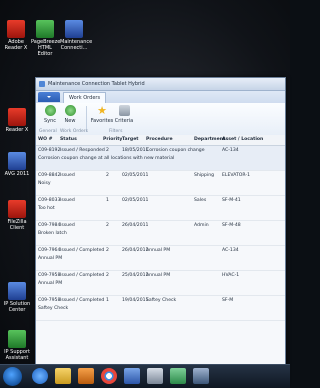  Describe the element at coordinates (155, 376) in the screenshot. I see `app2-icon` at that location.